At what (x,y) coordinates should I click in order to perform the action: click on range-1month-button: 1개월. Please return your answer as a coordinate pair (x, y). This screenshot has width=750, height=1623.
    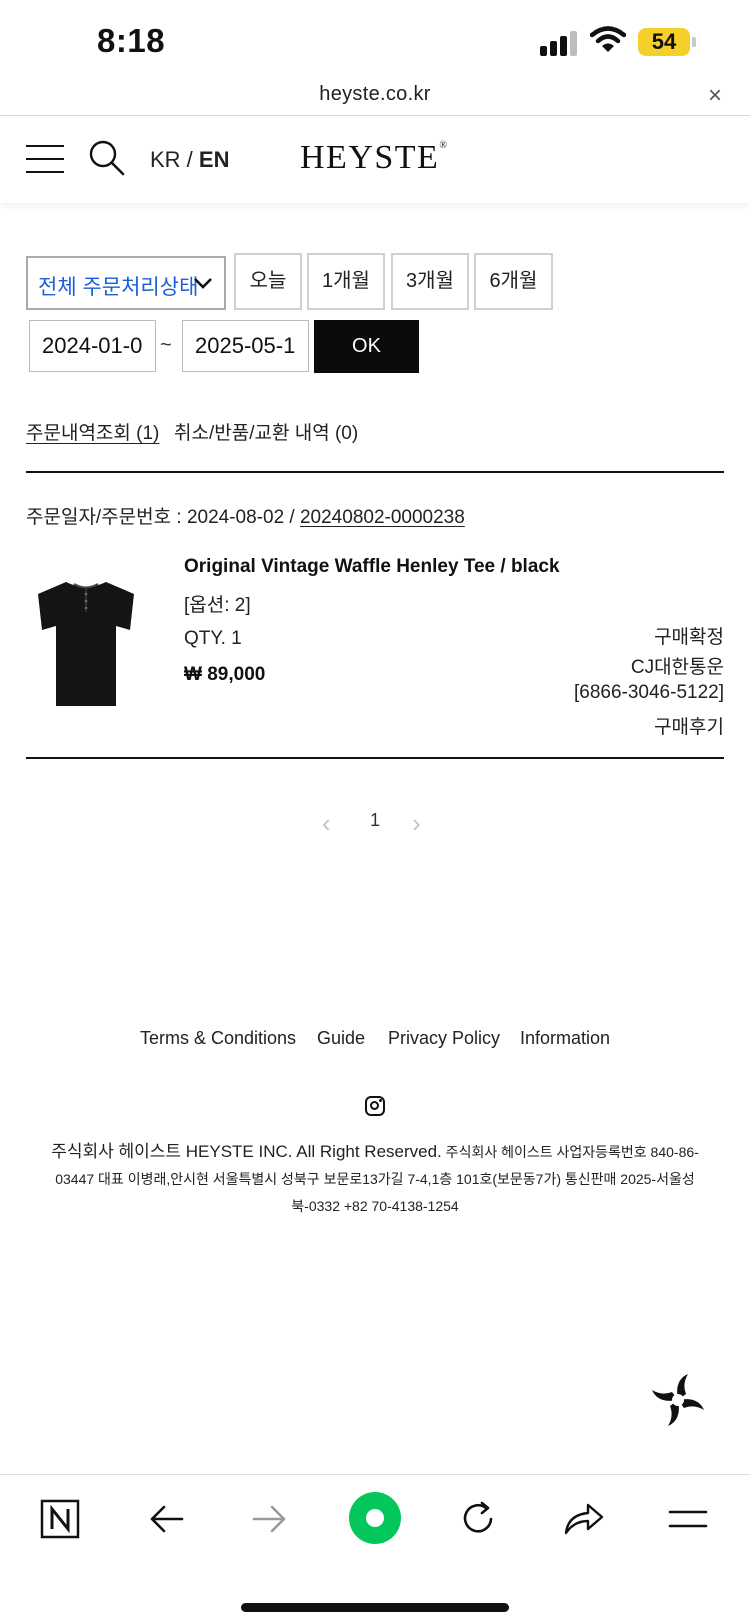
    Looking at the image, I should click on (346, 281).